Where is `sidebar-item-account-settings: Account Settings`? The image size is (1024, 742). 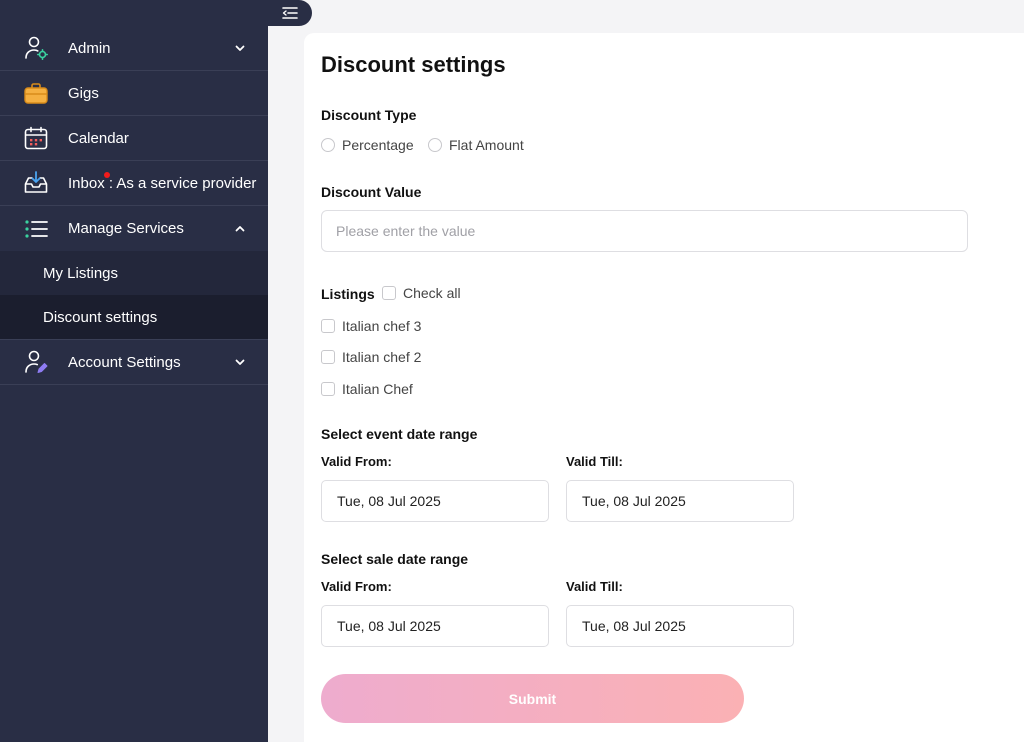
sidebar-item-account-settings: Account Settings is located at coordinates (134, 362).